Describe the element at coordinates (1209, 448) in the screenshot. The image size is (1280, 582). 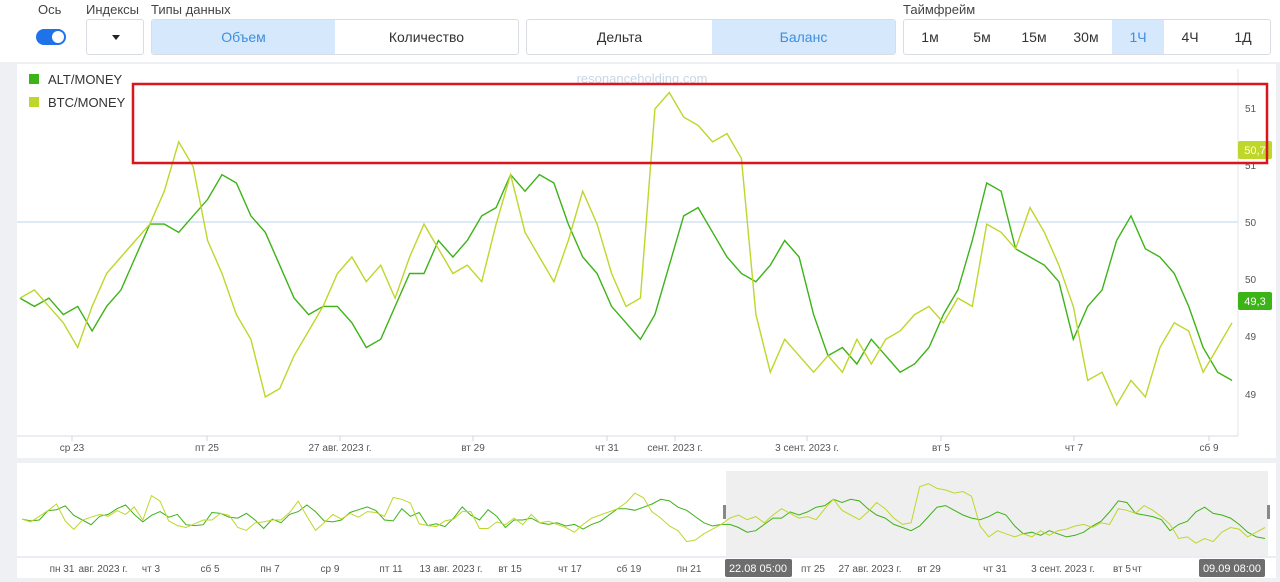
I see `x-tick-label: сб 9` at that location.